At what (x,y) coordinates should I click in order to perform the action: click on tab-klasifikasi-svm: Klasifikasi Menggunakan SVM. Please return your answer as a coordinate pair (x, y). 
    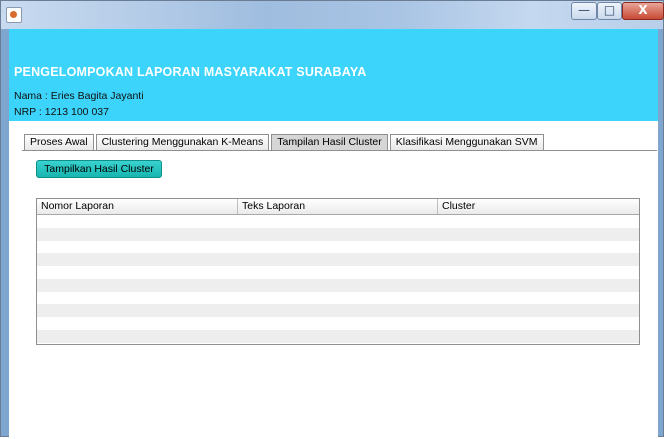
    Looking at the image, I should click on (466, 142).